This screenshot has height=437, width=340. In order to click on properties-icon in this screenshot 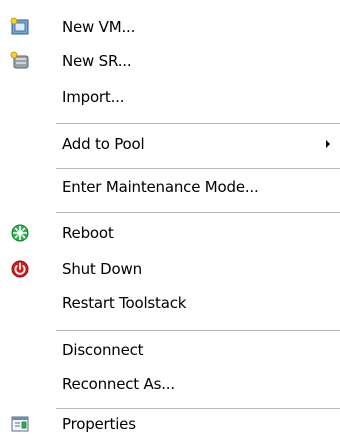, I will do `click(20, 424)`.